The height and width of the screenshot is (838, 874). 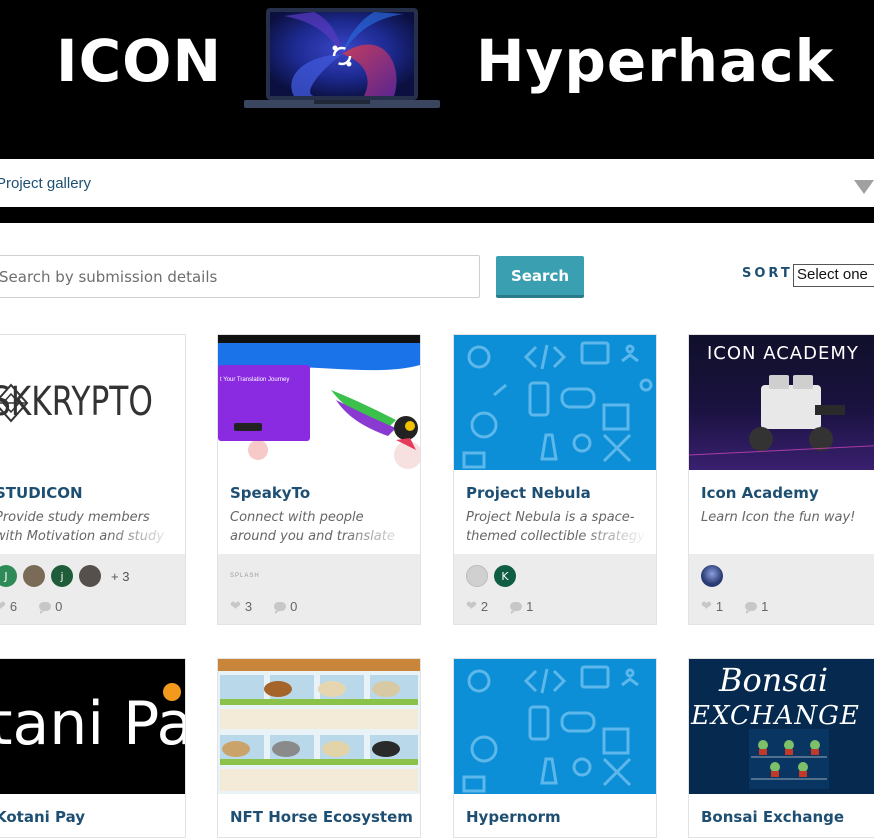 I want to click on triangle-down-icon, so click(x=864, y=187).